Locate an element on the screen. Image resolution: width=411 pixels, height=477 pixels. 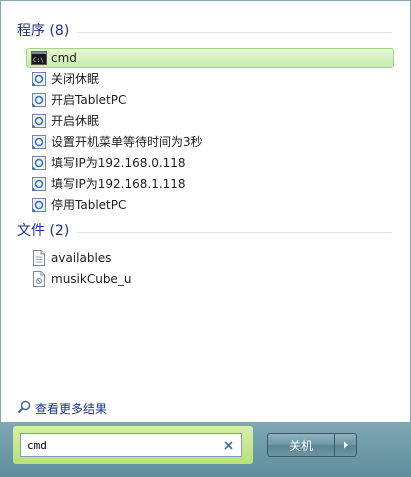
file-item-label: availables is located at coordinates (81, 258).